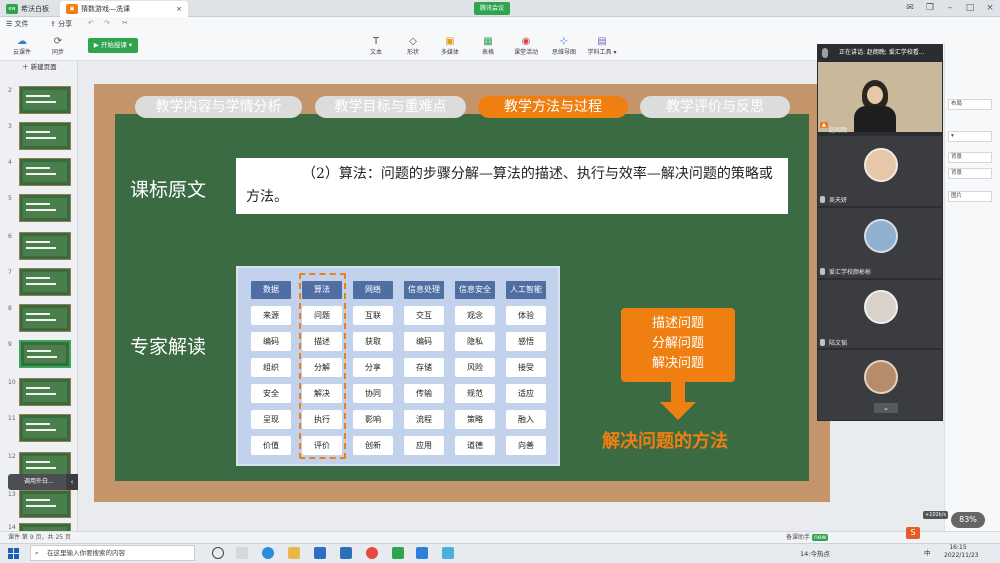  What do you see at coordinates (958, 547) in the screenshot?
I see `clock-time: 16:15` at bounding box center [958, 547].